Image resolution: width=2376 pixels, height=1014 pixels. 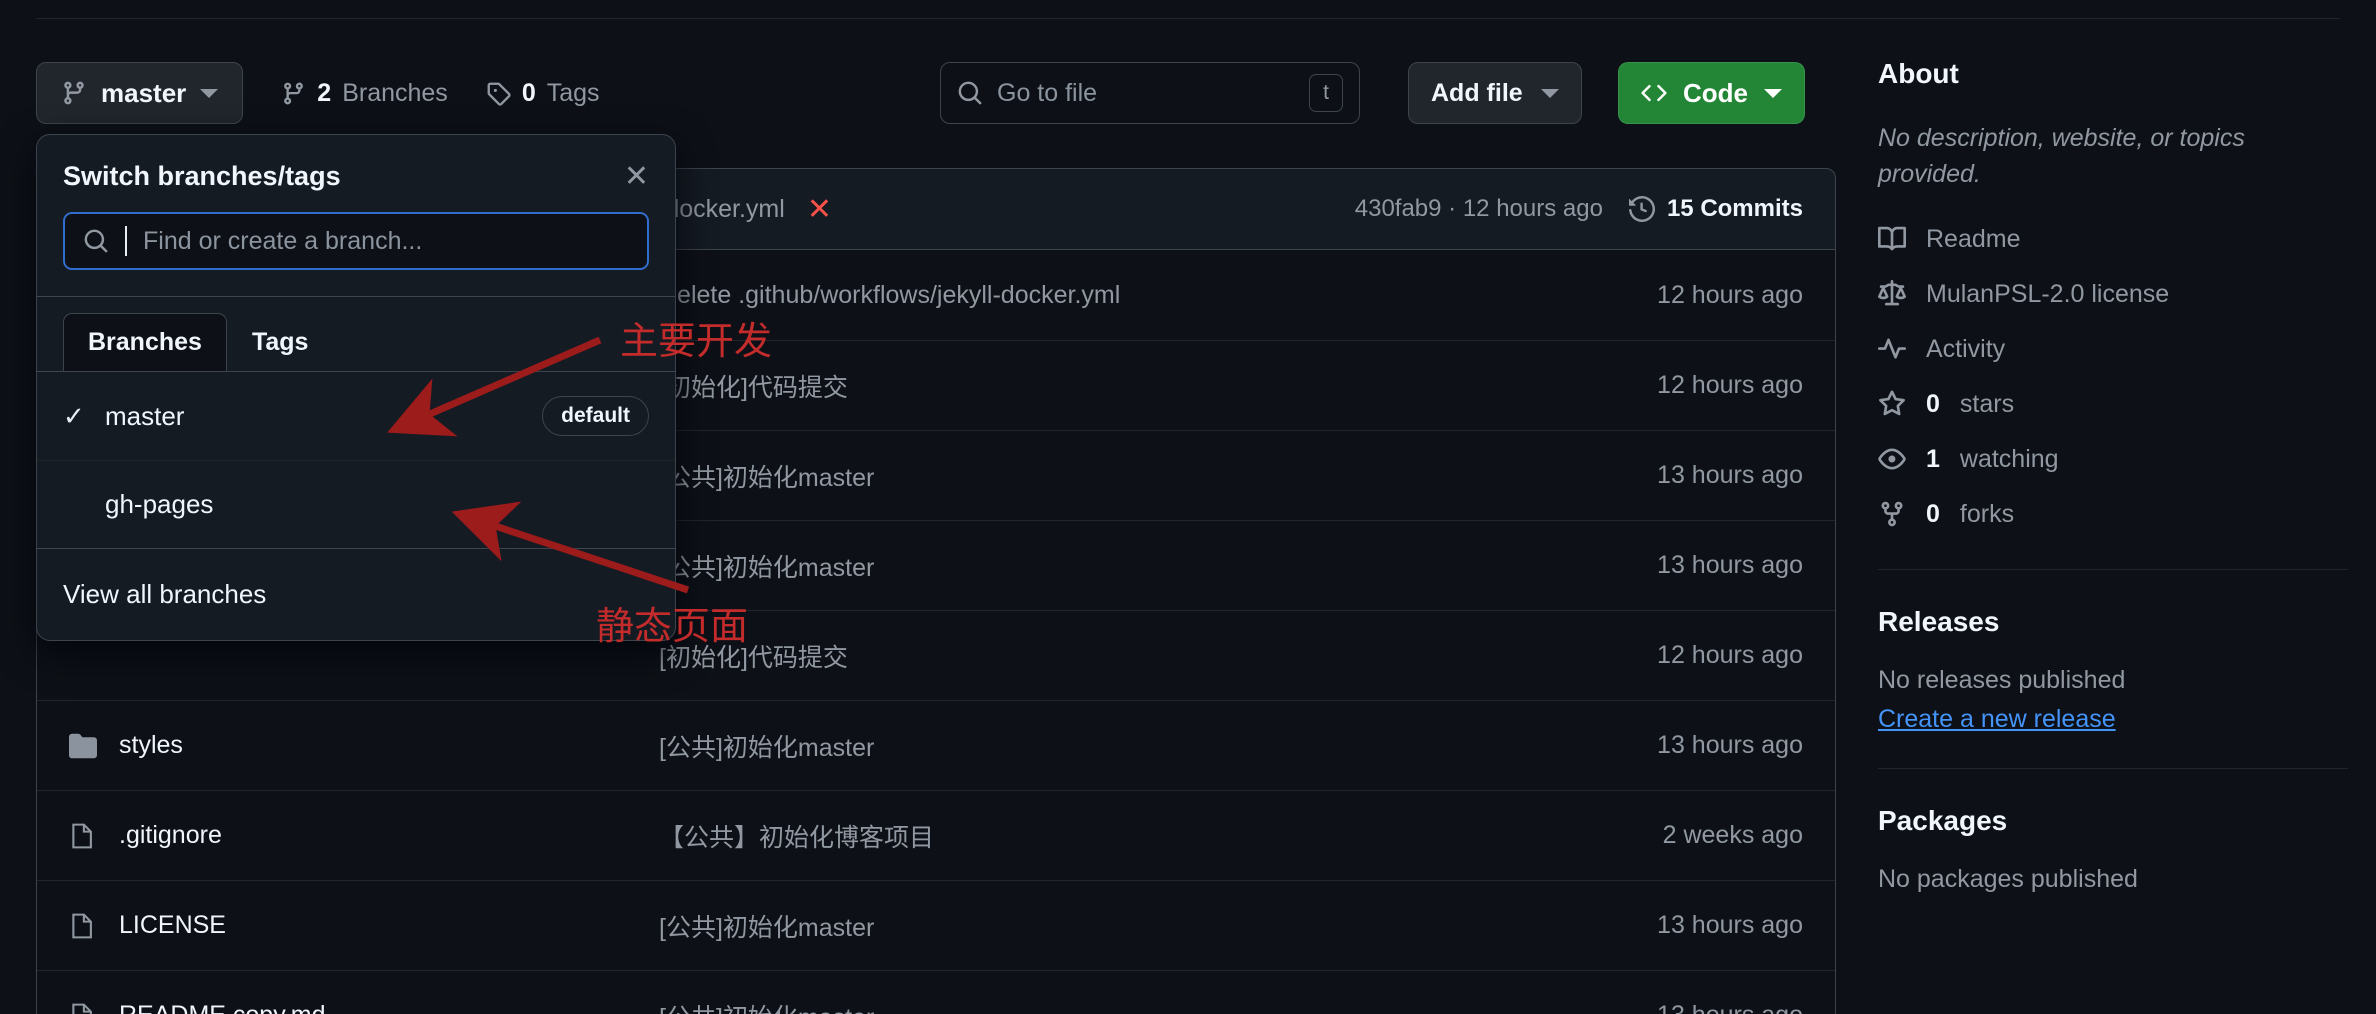 What do you see at coordinates (2048, 293) in the screenshot?
I see `sidebar-link-label: MulanPSL-2.0 license` at bounding box center [2048, 293].